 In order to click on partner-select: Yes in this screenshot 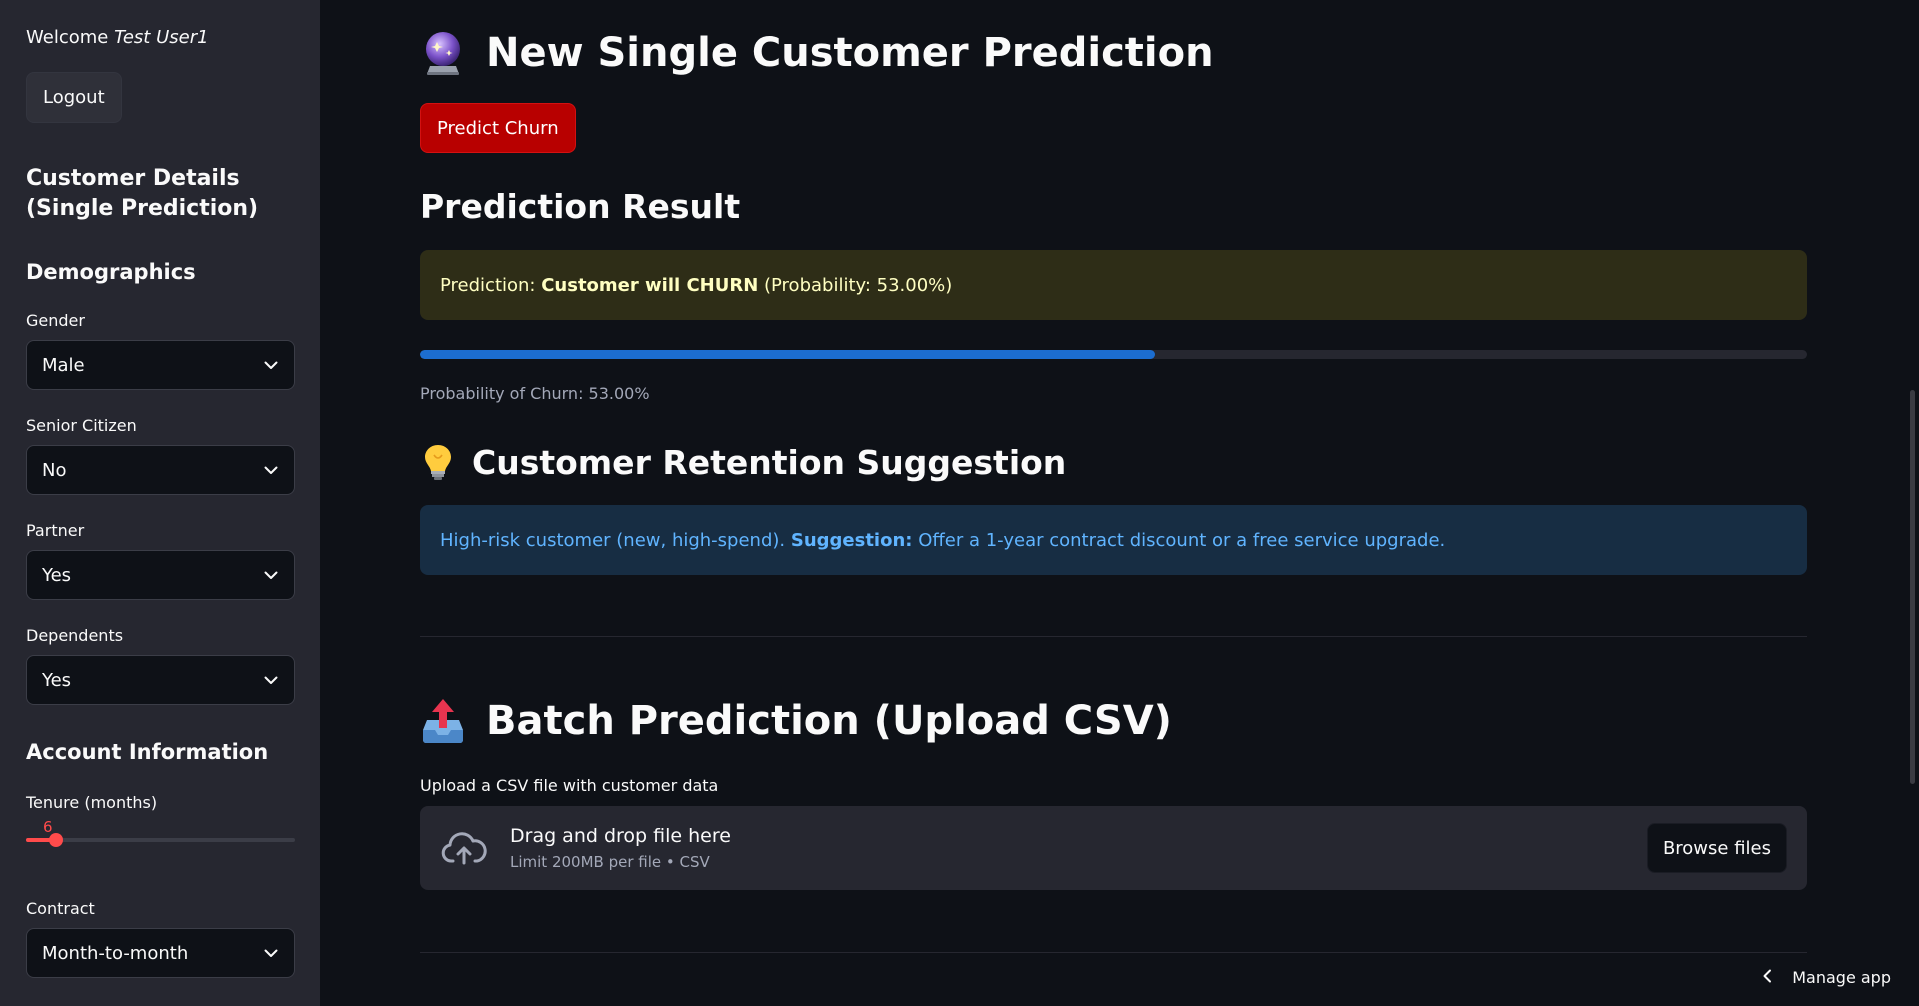, I will do `click(160, 575)`.